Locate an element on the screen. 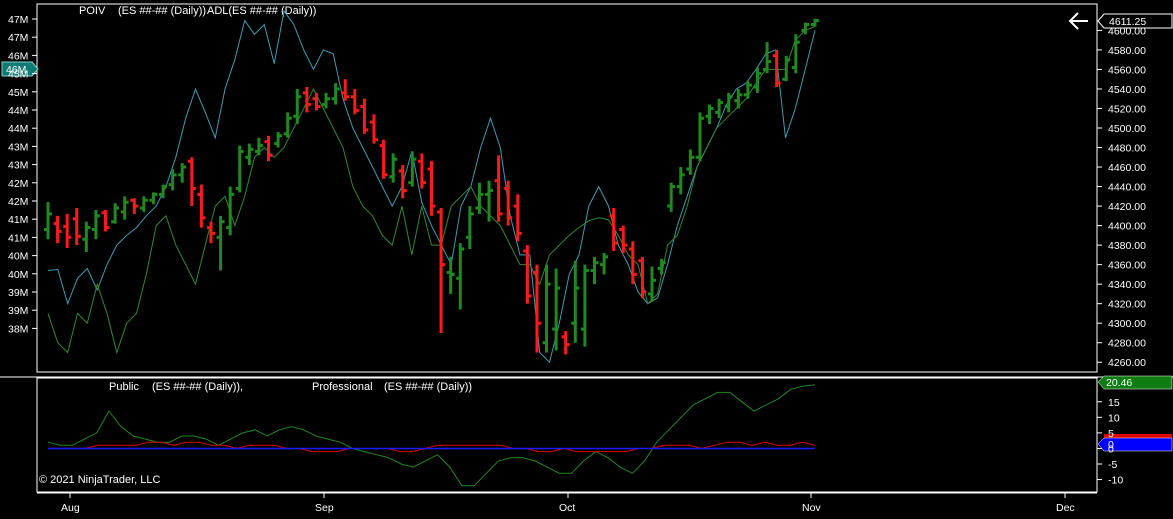  indicator-tick-label: 10 is located at coordinates (1114, 418).